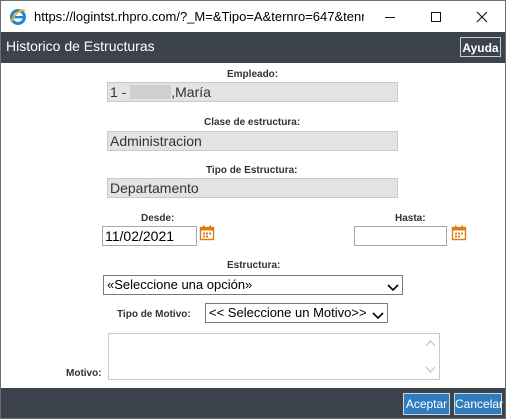 The image size is (506, 419). I want to click on maximize-icon, so click(436, 16).